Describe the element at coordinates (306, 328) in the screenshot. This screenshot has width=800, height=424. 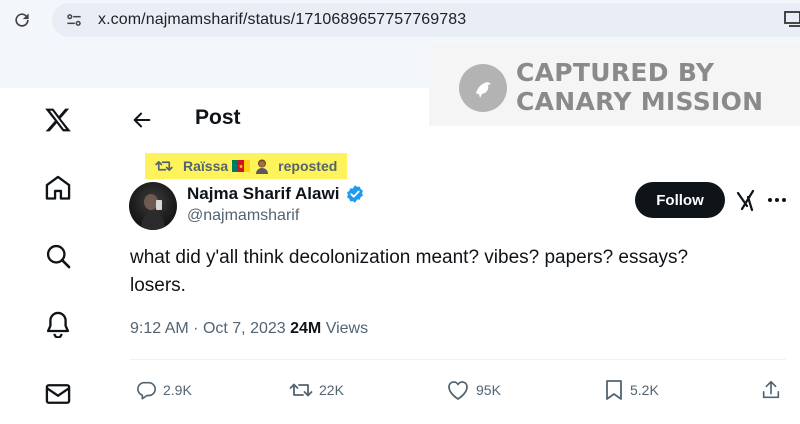
I see `views-count: 24M` at that location.